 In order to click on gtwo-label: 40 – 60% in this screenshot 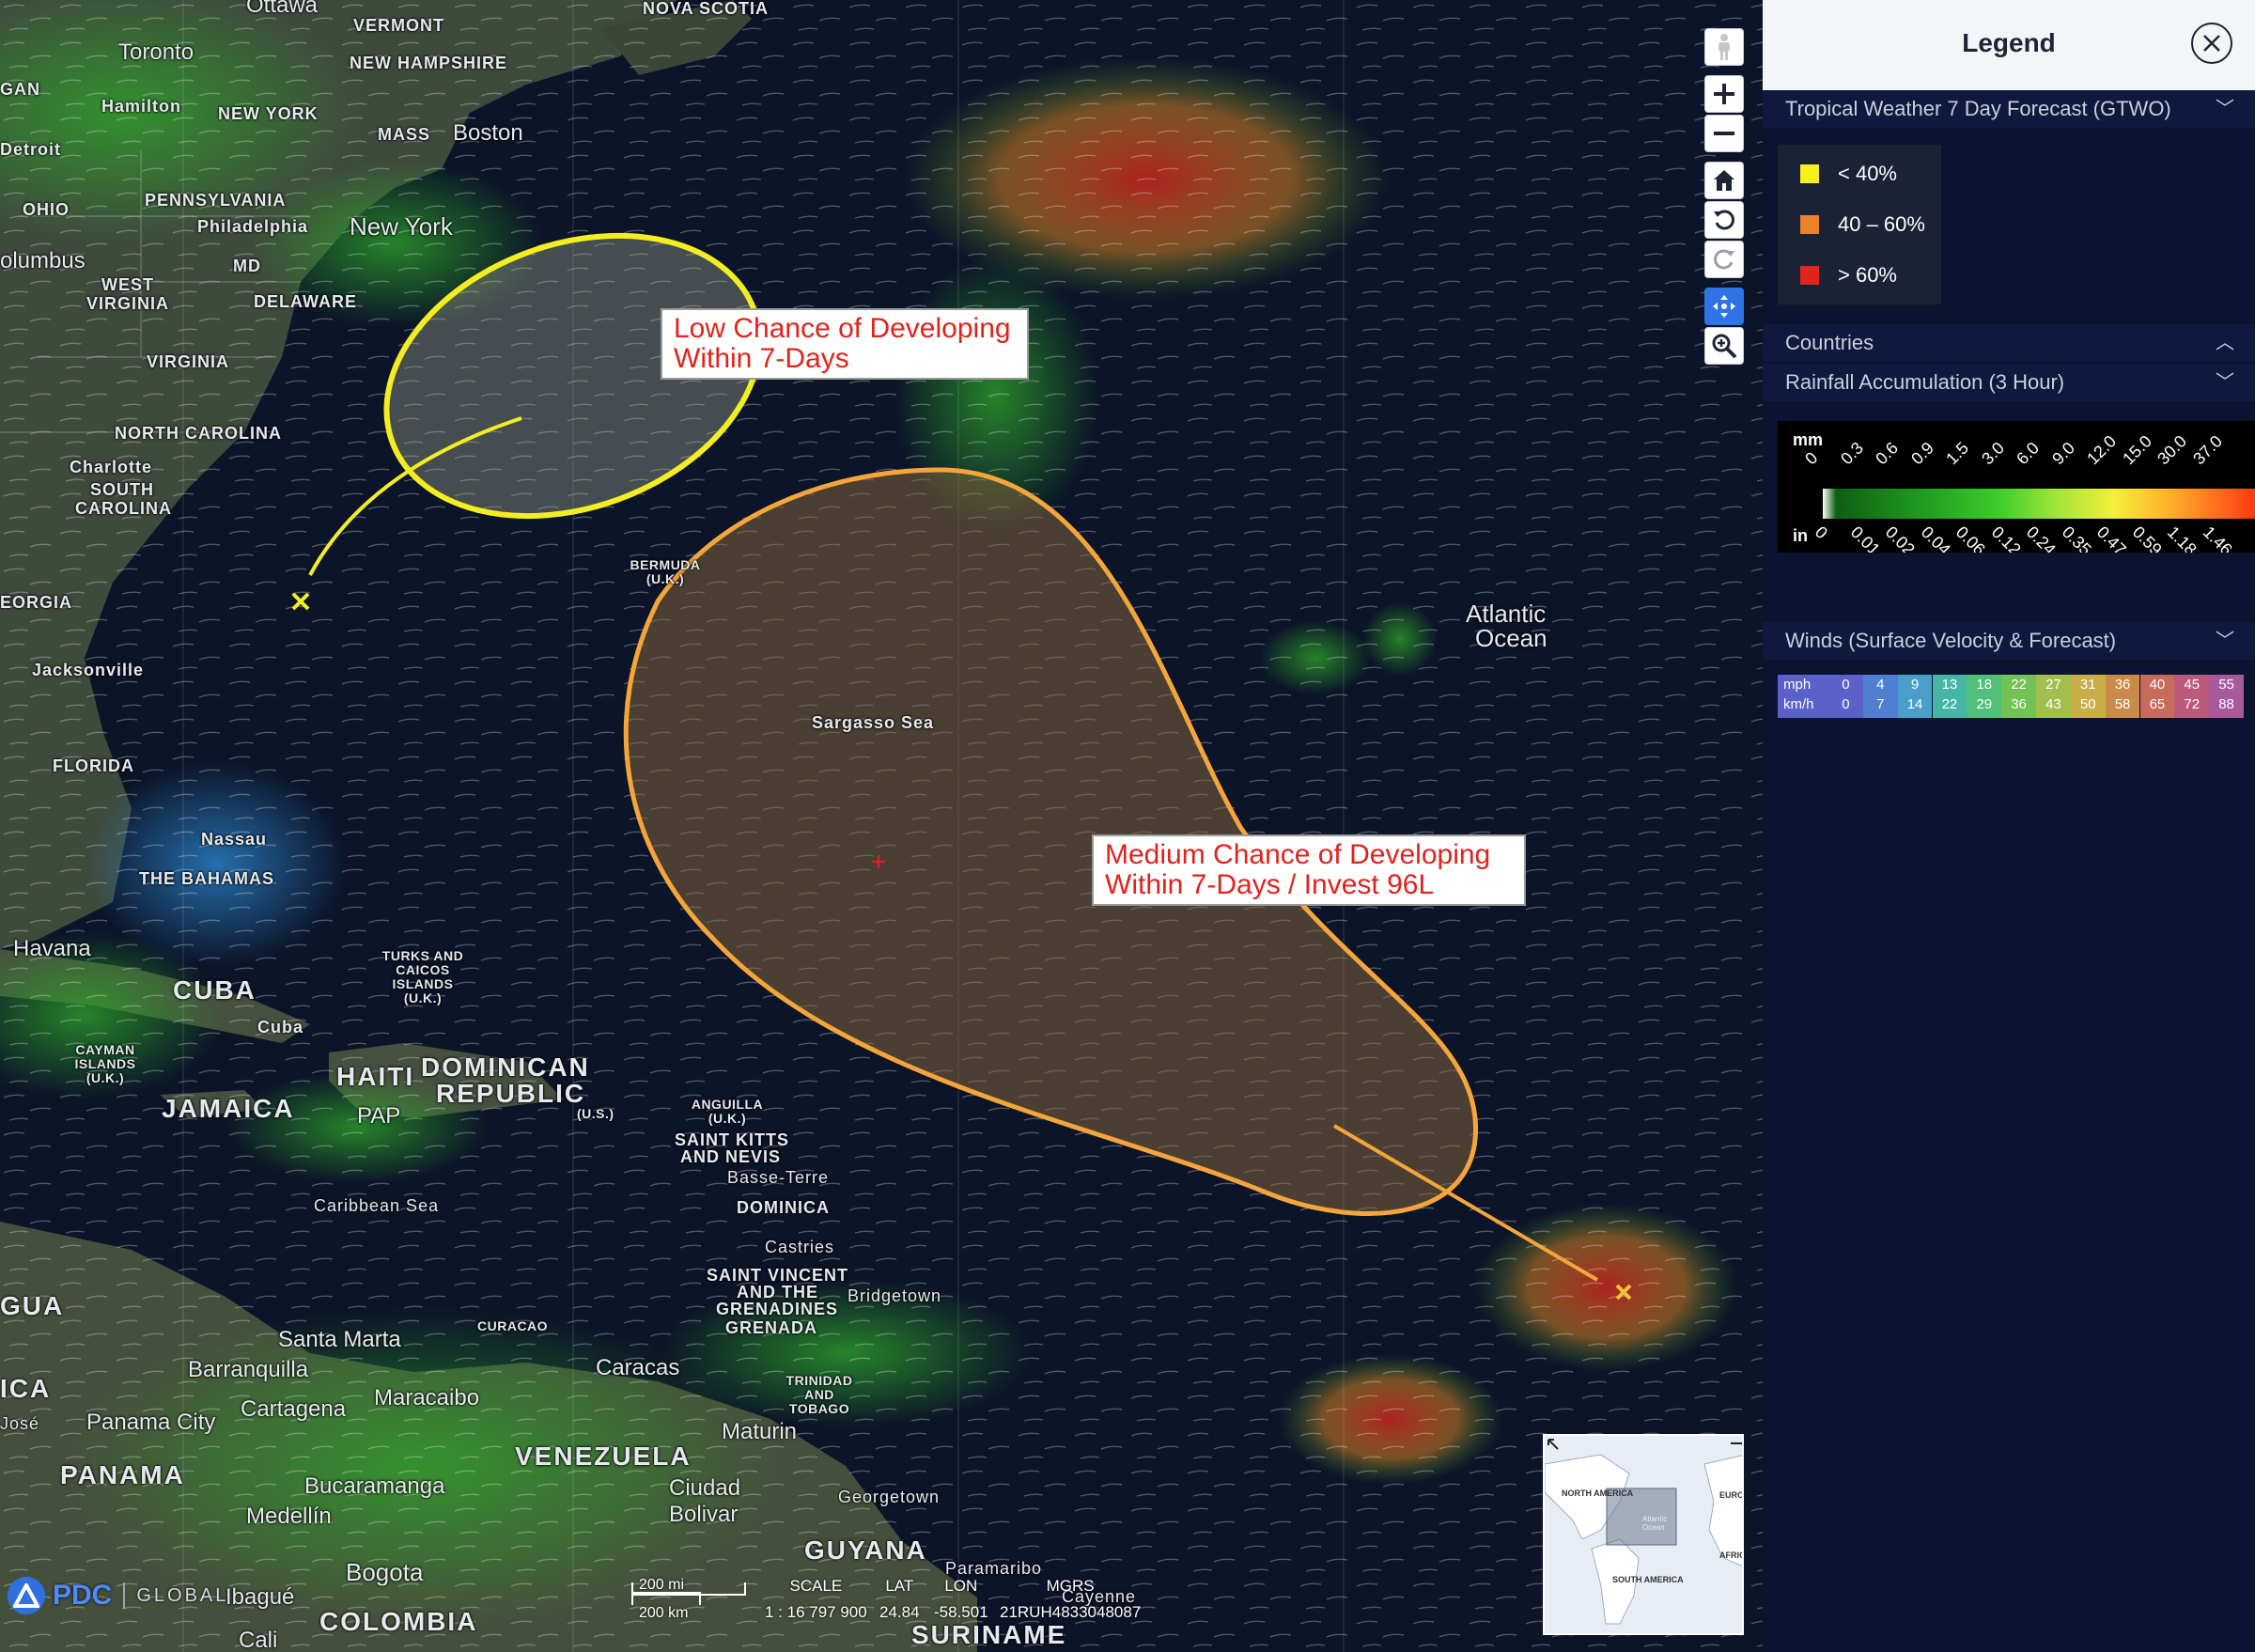, I will do `click(1881, 224)`.